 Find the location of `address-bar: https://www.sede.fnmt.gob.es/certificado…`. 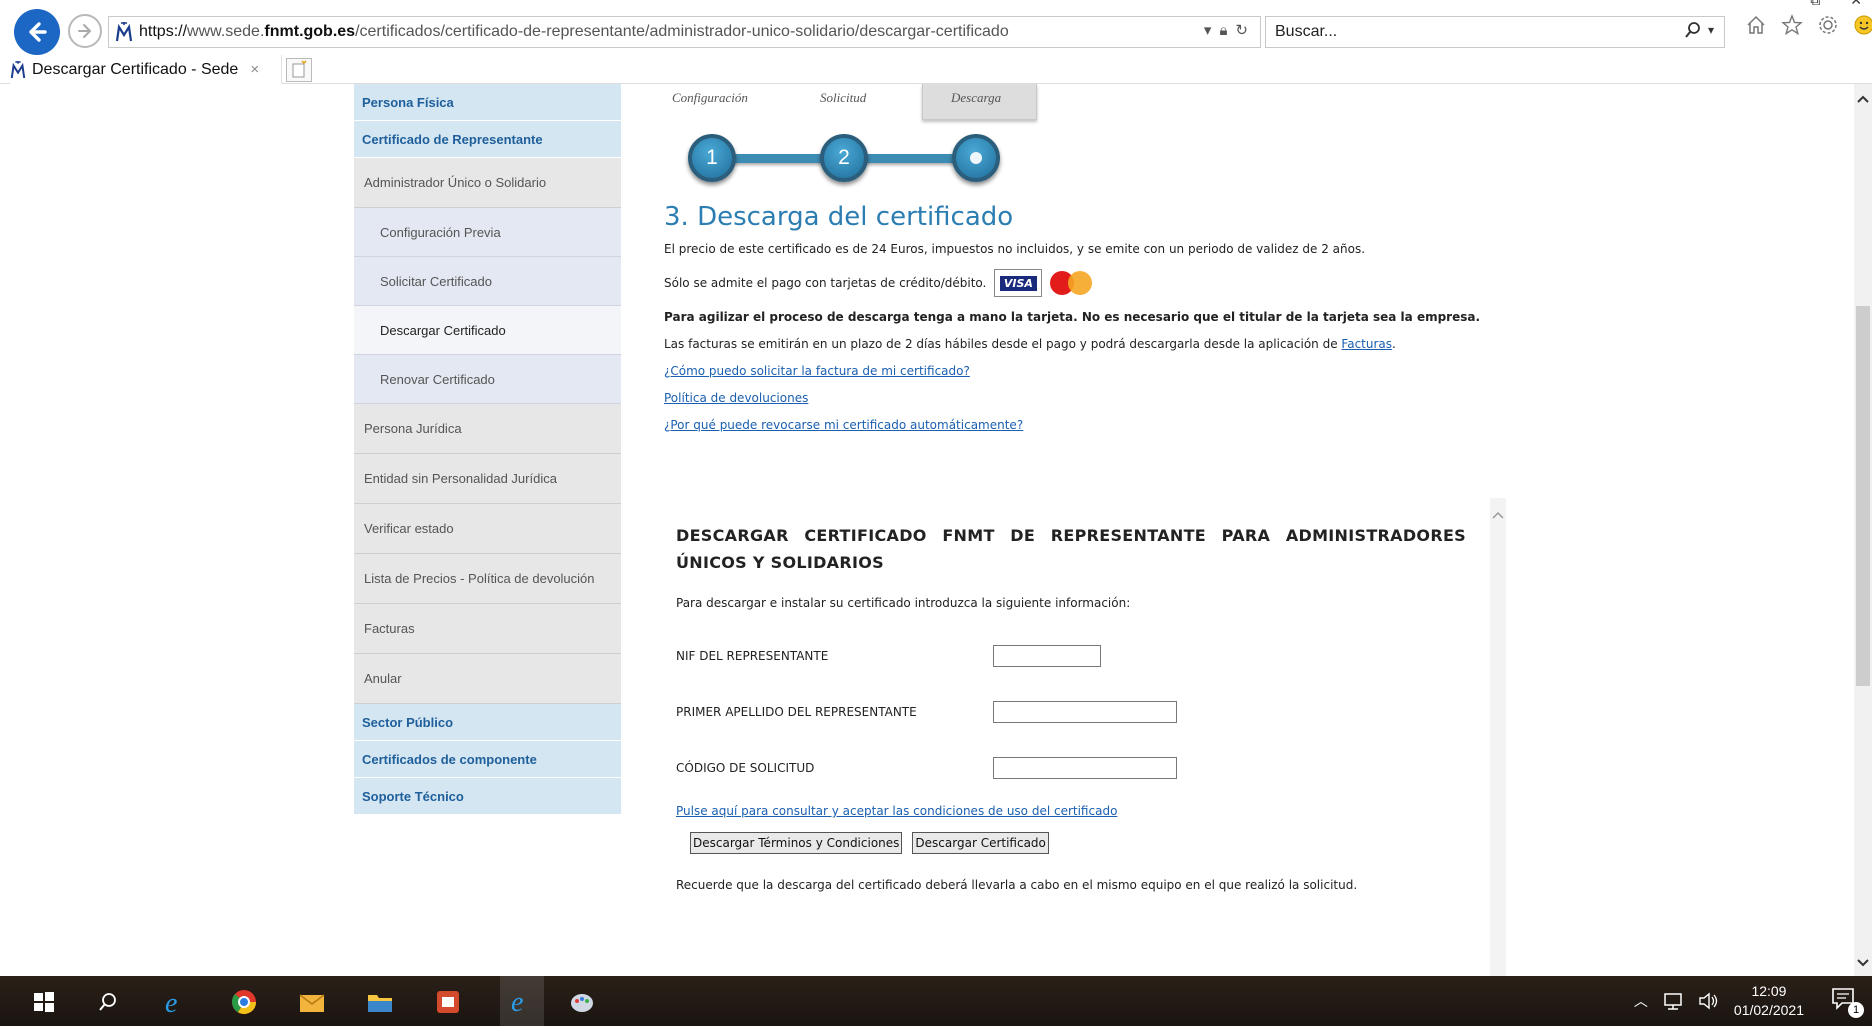

address-bar: https://www.sede.fnmt.gob.es/certificado… is located at coordinates (684, 32).